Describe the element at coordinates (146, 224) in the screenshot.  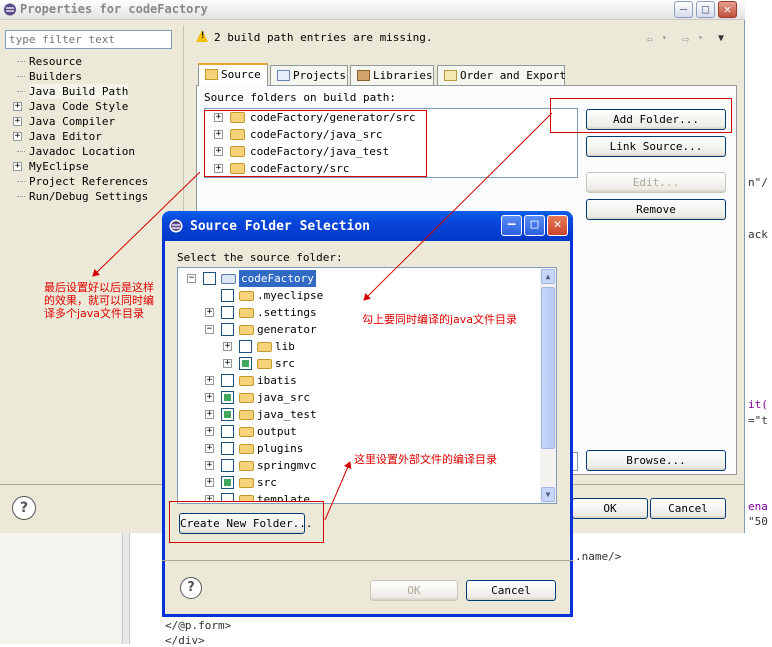
I see `arrow-to-note-left` at that location.